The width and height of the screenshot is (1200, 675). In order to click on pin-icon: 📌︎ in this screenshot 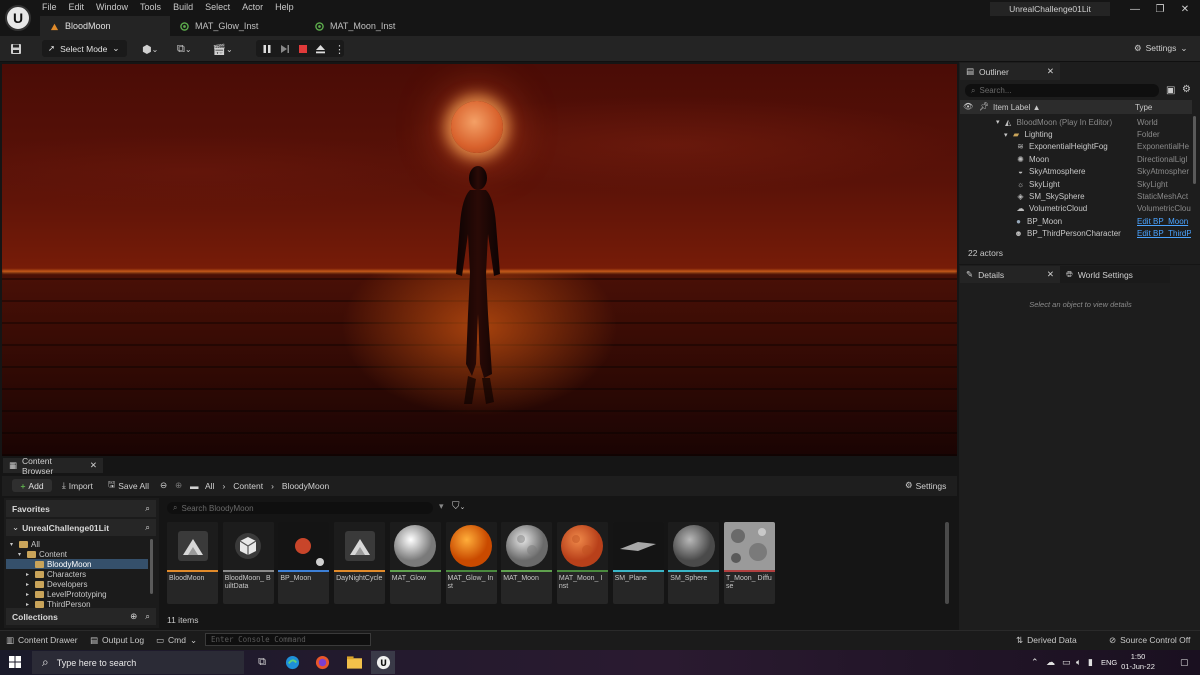, I will do `click(984, 106)`.